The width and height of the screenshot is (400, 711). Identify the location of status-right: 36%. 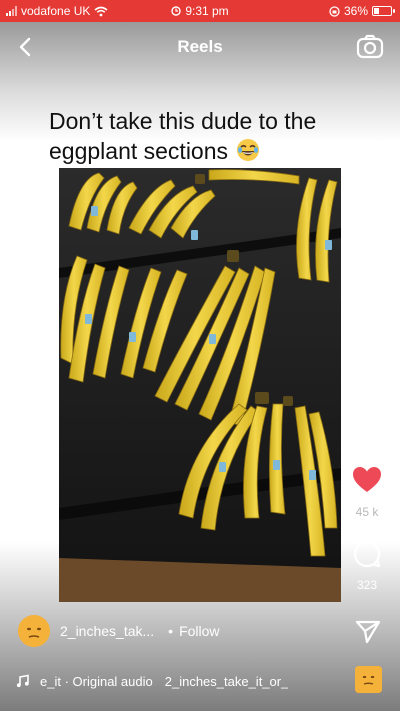
(362, 11).